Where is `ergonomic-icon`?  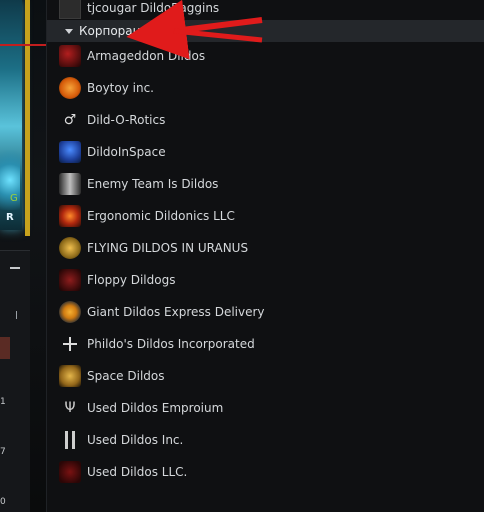
ergonomic-icon is located at coordinates (70, 216).